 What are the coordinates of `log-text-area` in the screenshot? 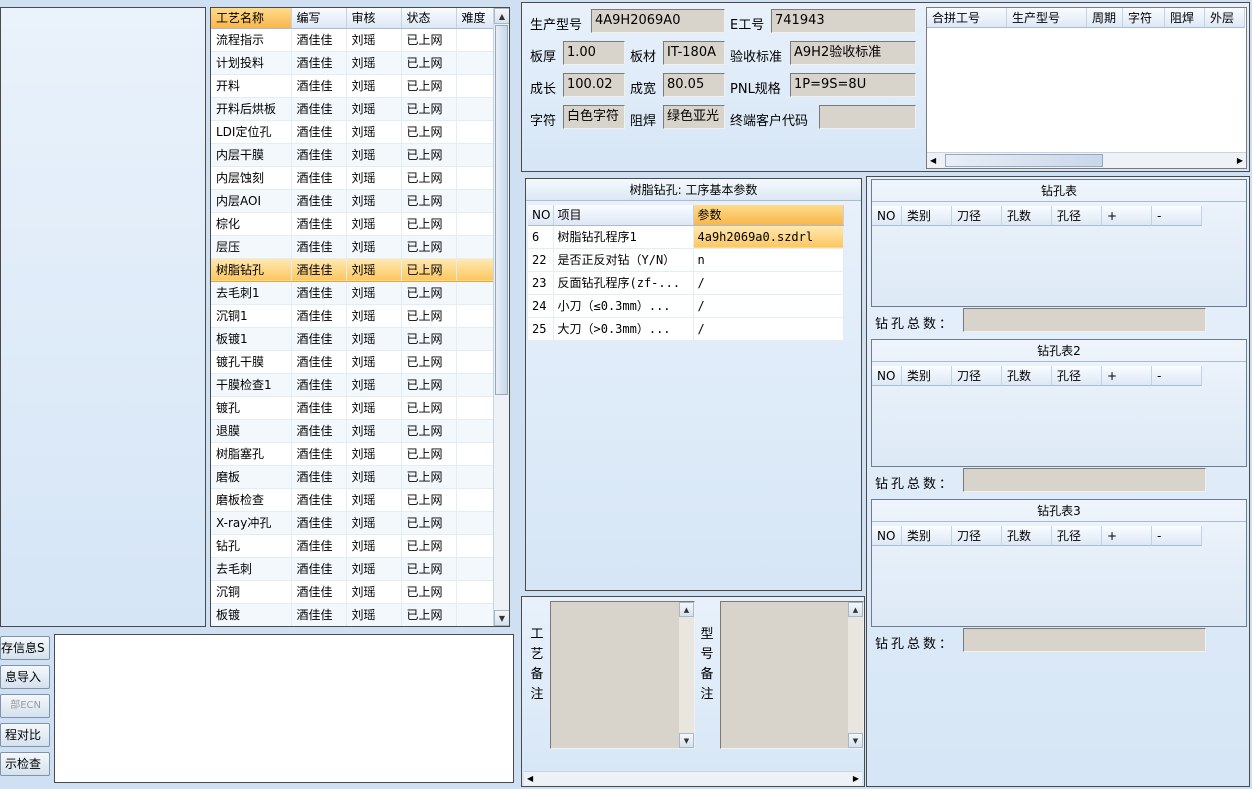 It's located at (284, 708).